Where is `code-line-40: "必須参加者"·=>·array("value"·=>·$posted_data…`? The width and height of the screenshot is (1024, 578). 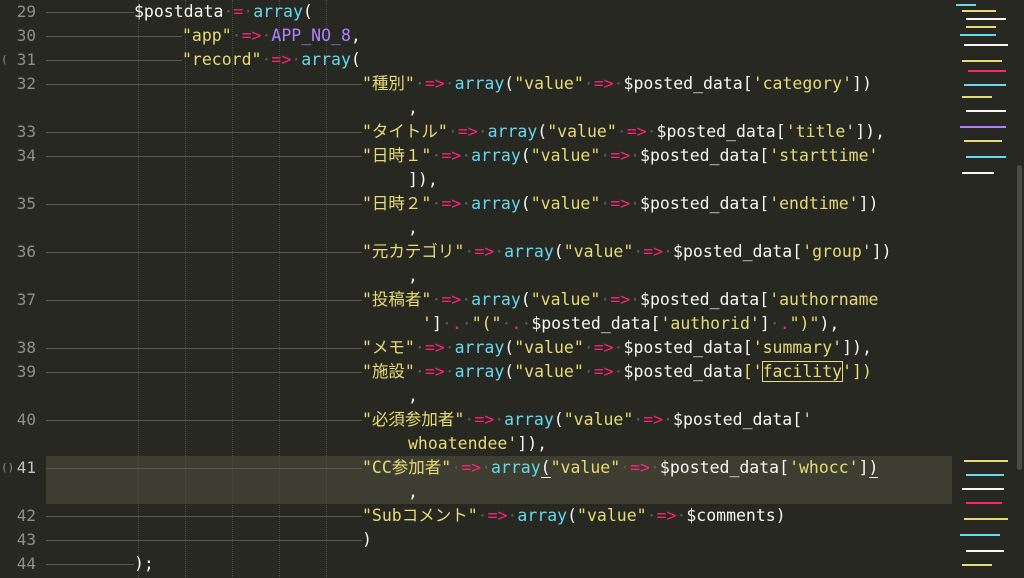 code-line-40: "必須参加者"·=>·array("value"·=>·$posted_data… is located at coordinates (429, 420).